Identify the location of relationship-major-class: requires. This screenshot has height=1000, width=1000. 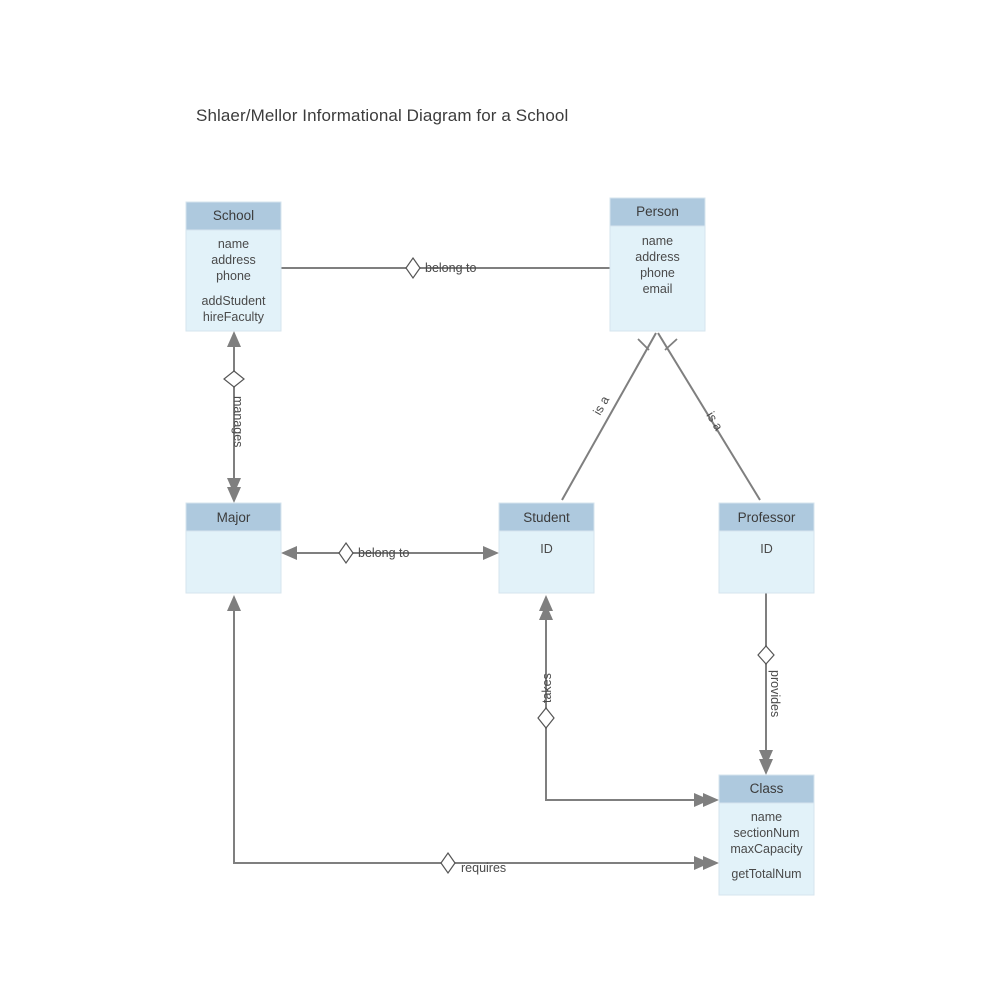
(473, 735).